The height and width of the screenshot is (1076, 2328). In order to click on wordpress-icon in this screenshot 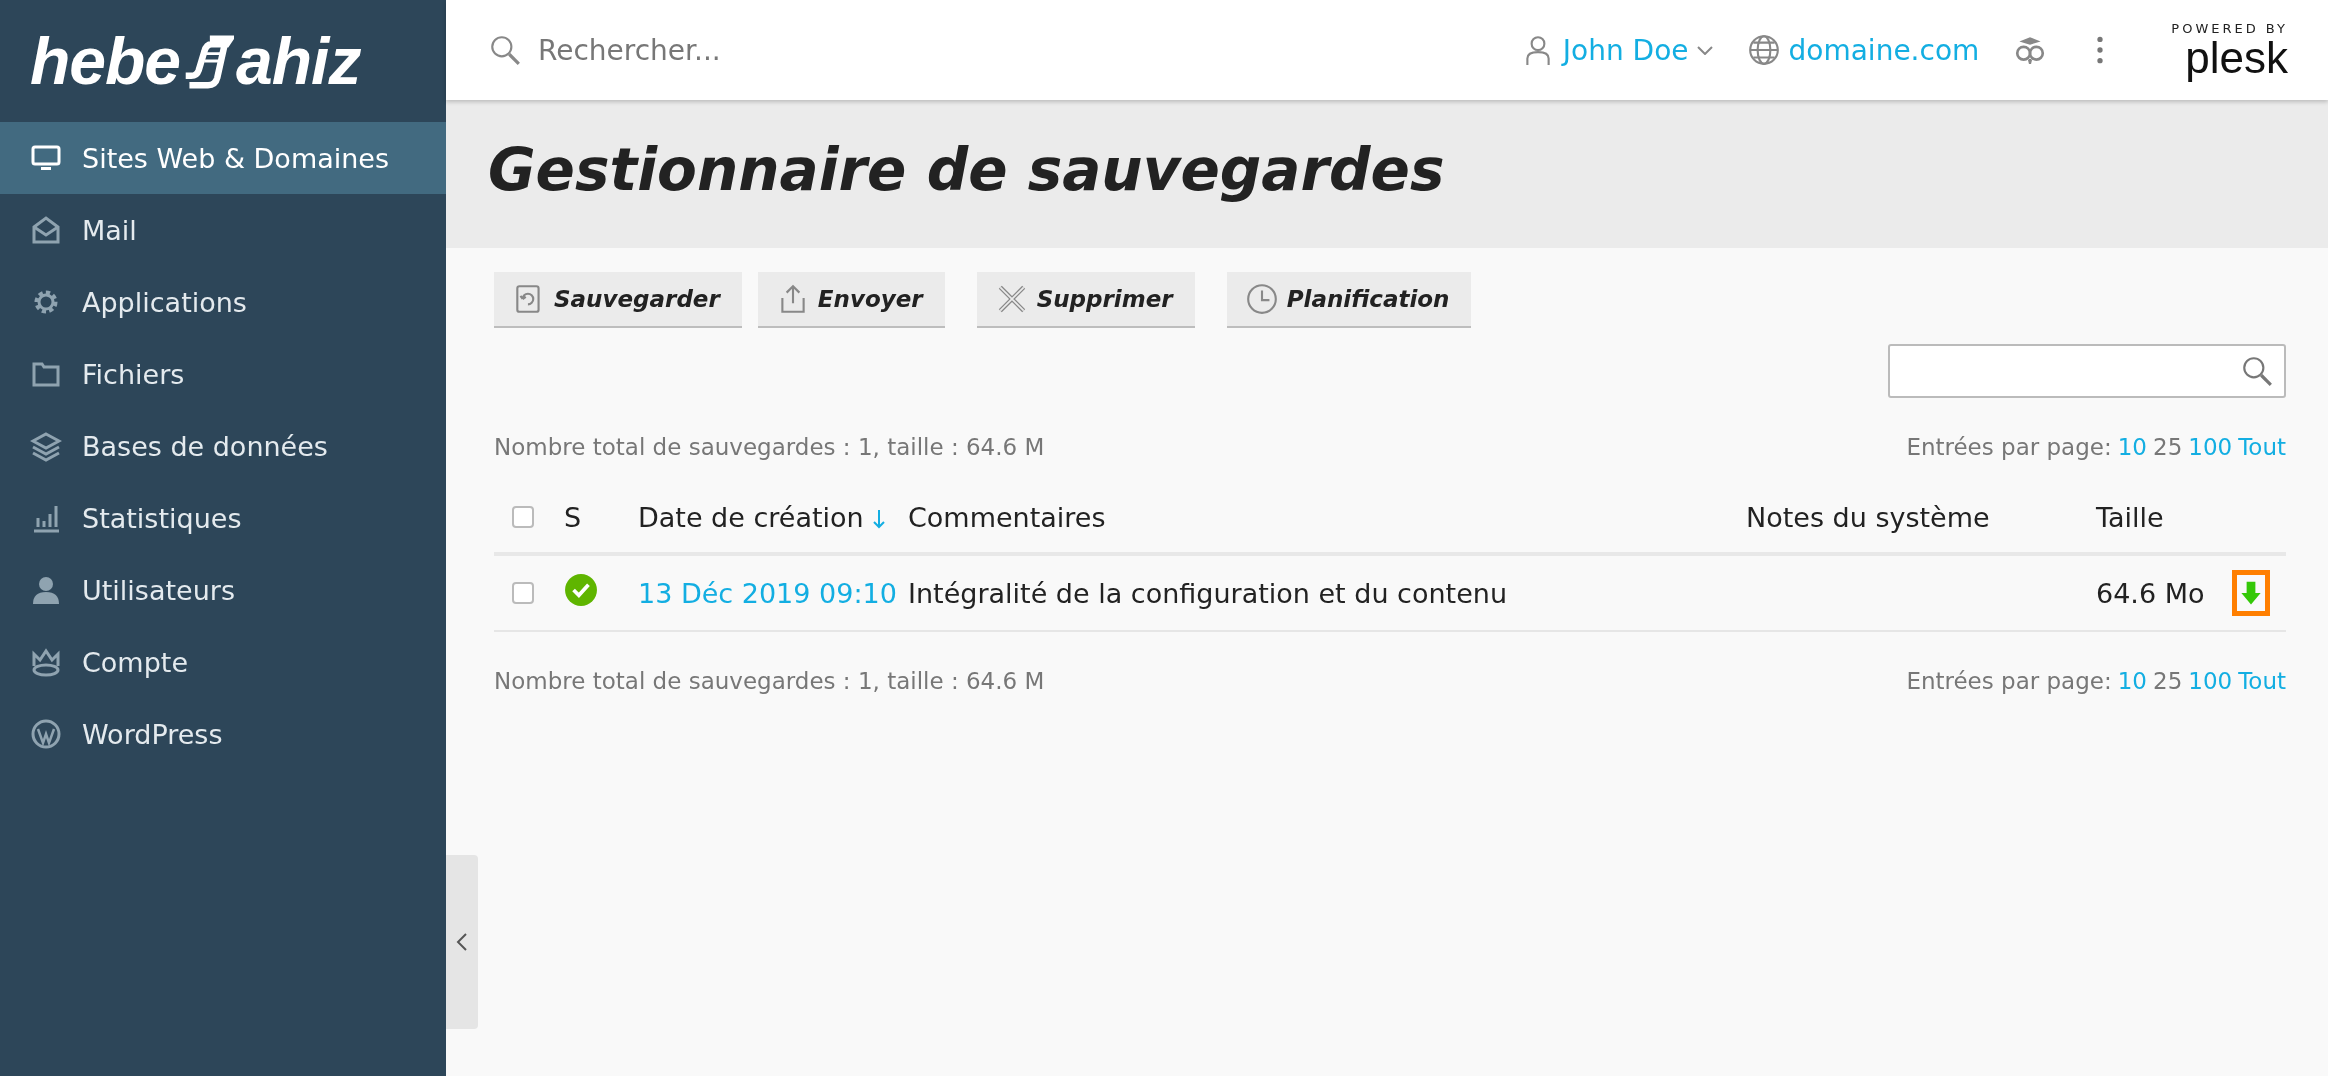, I will do `click(46, 734)`.